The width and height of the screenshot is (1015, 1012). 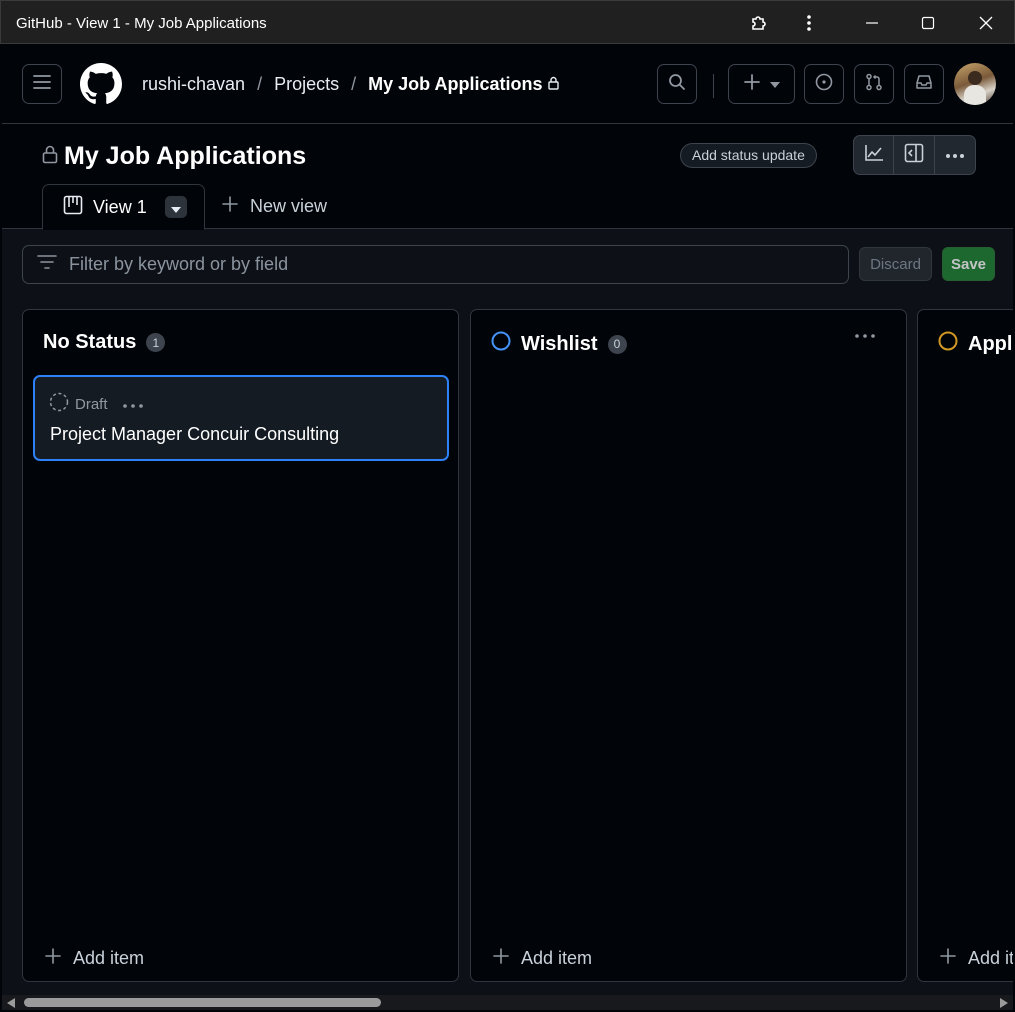 What do you see at coordinates (617, 344) in the screenshot?
I see `column-count: 0` at bounding box center [617, 344].